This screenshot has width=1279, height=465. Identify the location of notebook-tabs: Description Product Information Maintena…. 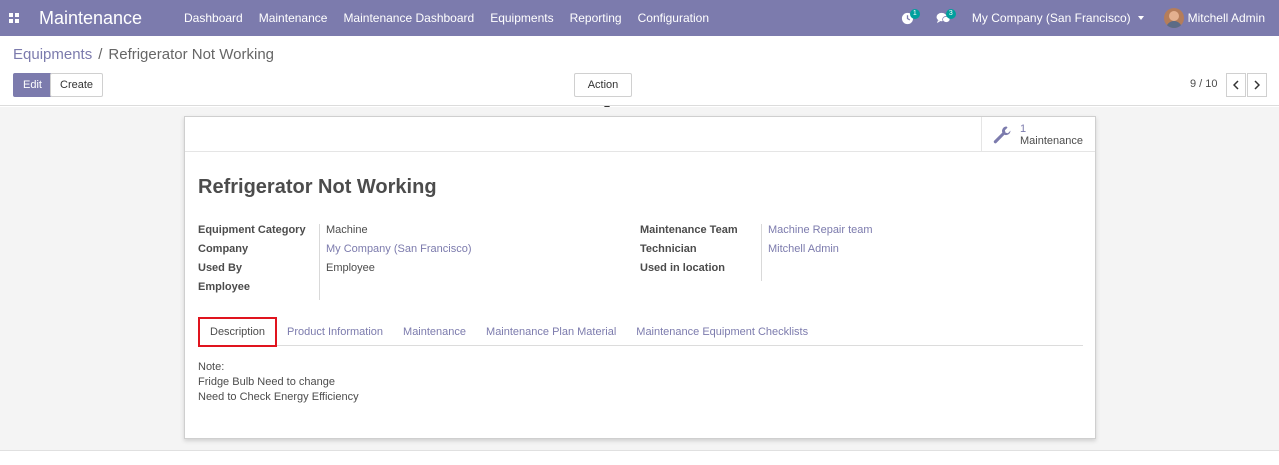
(640, 331).